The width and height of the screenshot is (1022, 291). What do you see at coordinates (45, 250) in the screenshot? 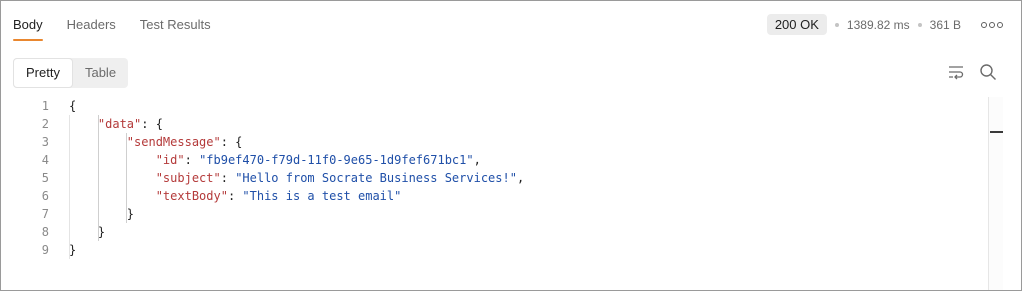
I see `line-number: 9` at bounding box center [45, 250].